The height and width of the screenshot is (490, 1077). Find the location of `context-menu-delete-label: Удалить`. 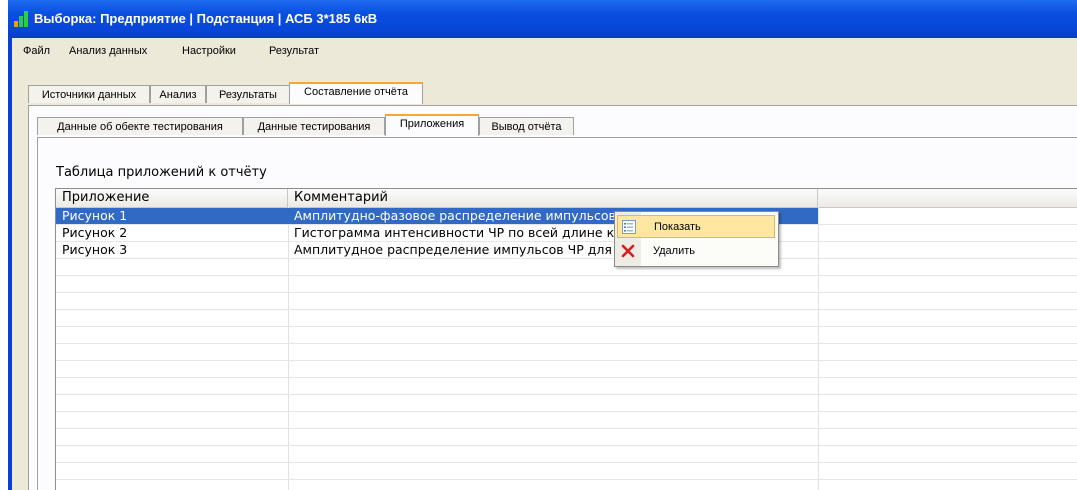

context-menu-delete-label: Удалить is located at coordinates (674, 251).